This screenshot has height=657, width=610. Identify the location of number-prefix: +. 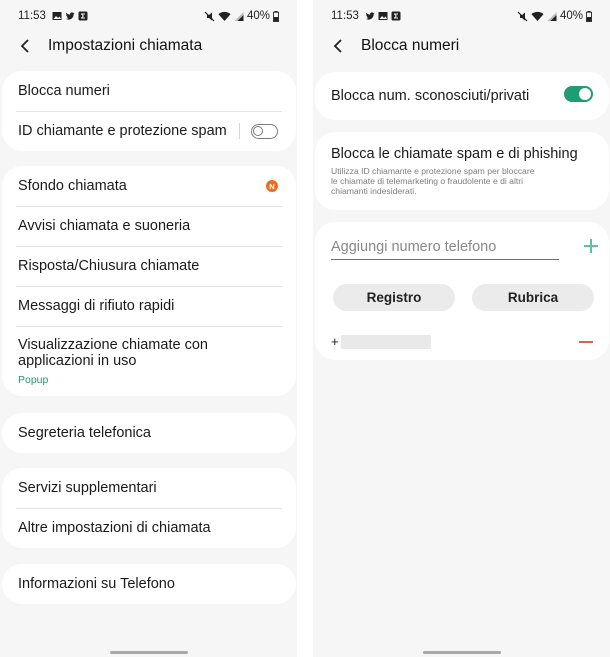
(335, 341).